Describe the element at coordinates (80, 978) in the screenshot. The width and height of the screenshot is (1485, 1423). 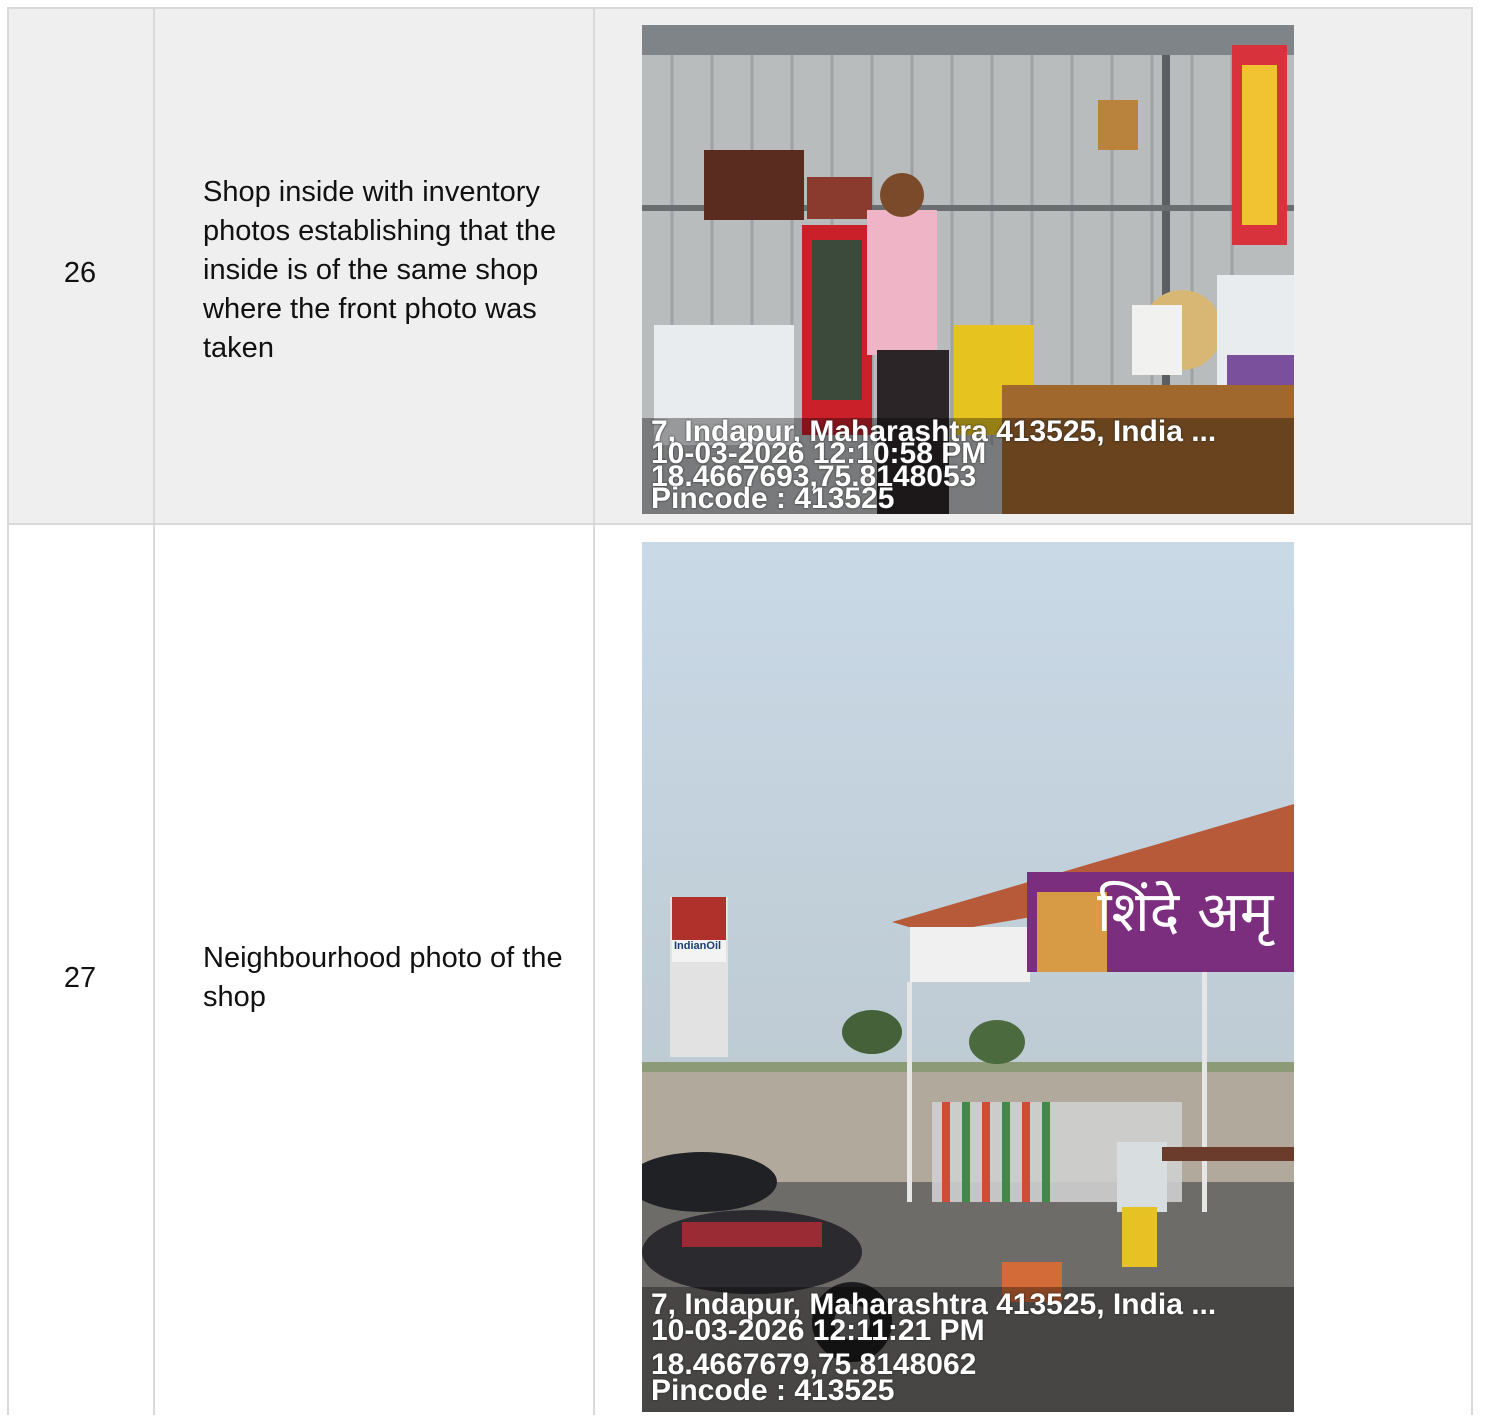
I see `row-number: 27` at that location.